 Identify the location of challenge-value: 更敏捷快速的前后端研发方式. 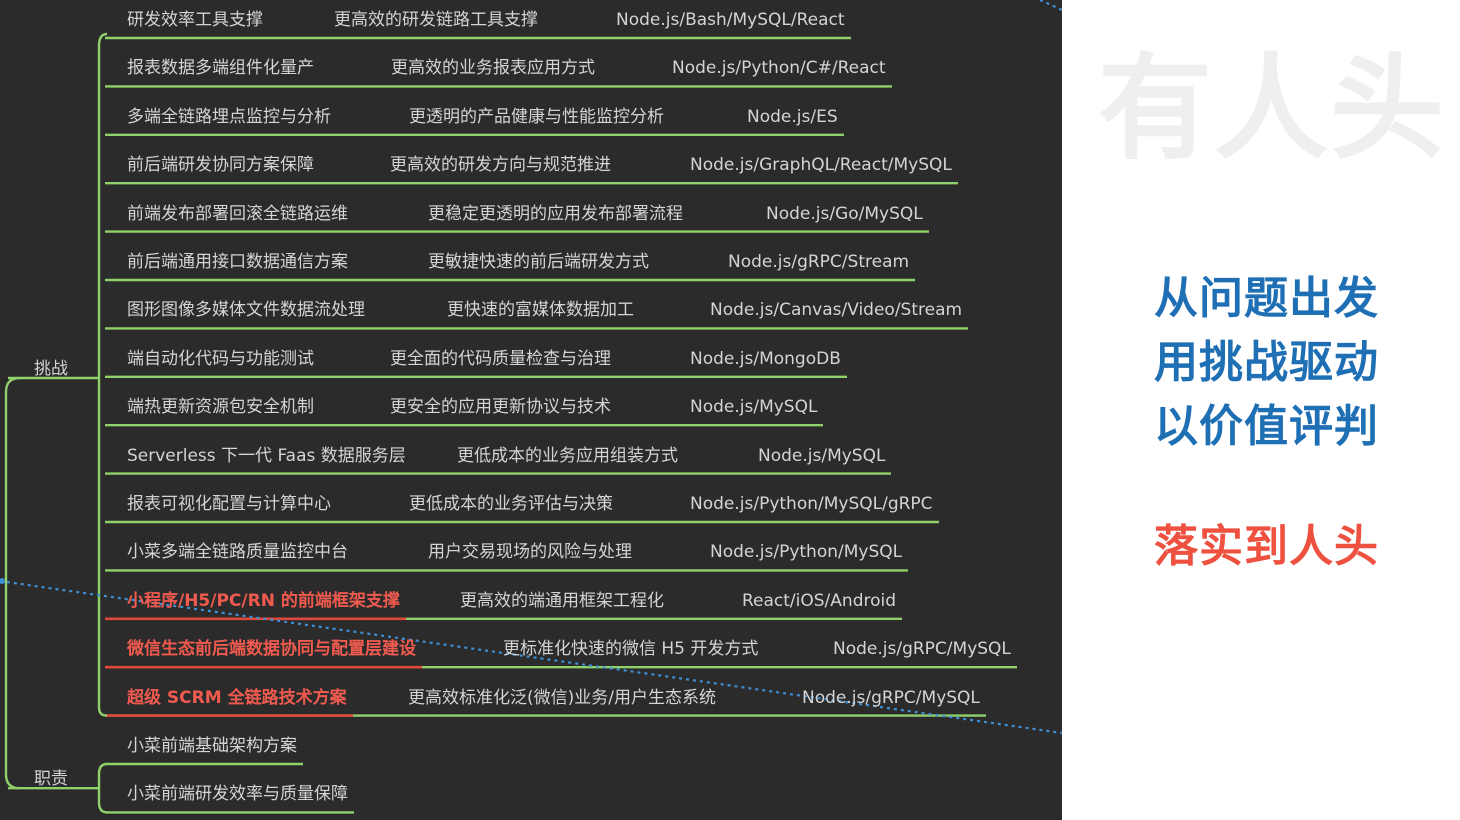
(538, 262).